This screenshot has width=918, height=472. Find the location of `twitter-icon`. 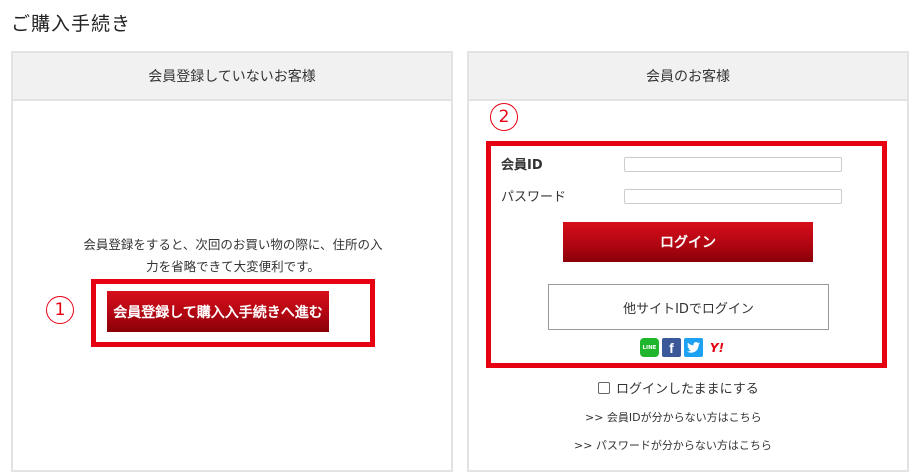

twitter-icon is located at coordinates (693, 347).